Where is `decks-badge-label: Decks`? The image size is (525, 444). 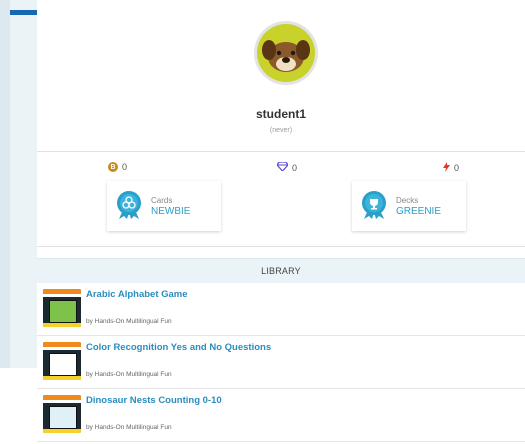 decks-badge-label: Decks is located at coordinates (407, 200).